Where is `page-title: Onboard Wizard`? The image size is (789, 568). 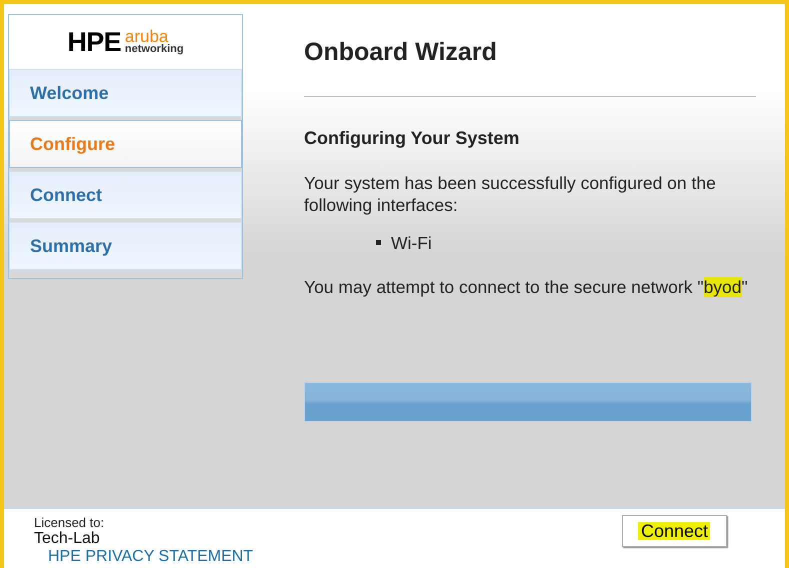
page-title: Onboard Wizard is located at coordinates (400, 65).